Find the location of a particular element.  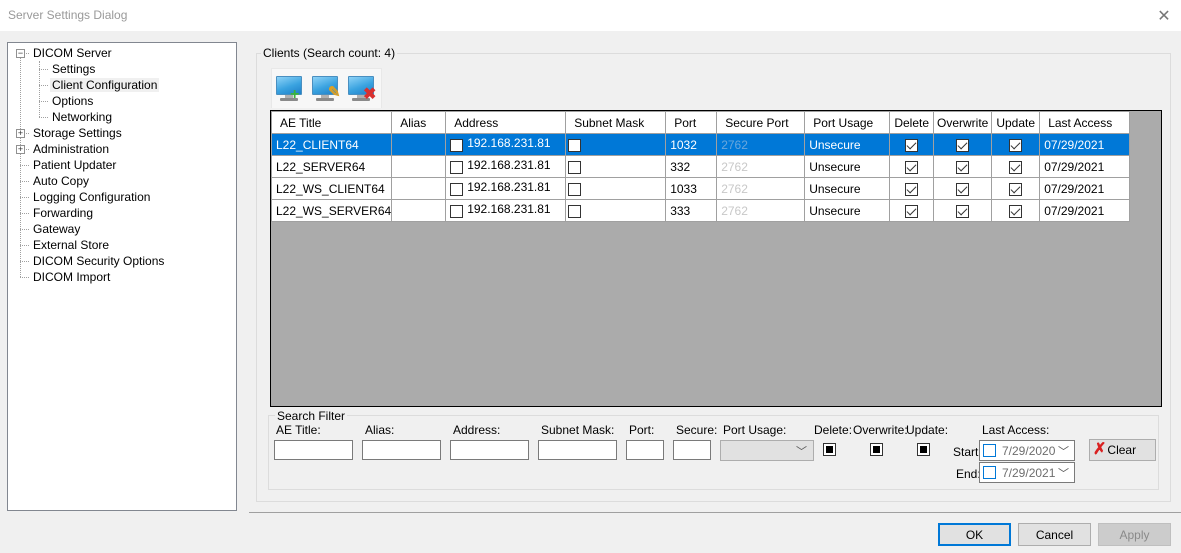

tree-item-settings: Settings is located at coordinates (73, 69).